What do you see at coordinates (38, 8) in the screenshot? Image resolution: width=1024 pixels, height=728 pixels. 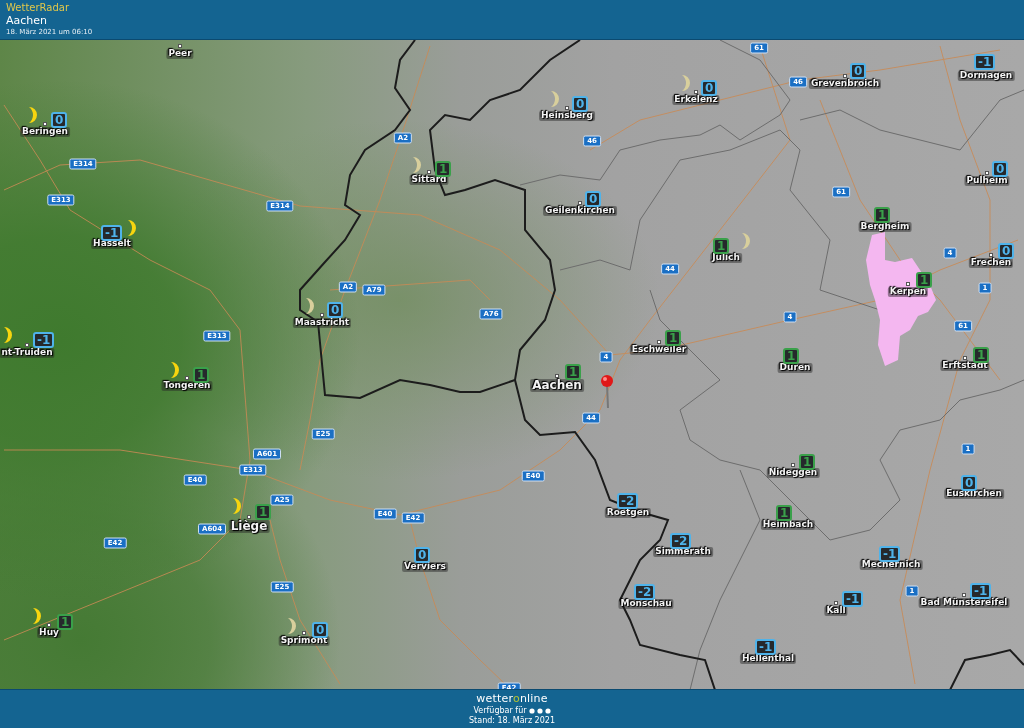 I see `app-name: WetterRadar` at bounding box center [38, 8].